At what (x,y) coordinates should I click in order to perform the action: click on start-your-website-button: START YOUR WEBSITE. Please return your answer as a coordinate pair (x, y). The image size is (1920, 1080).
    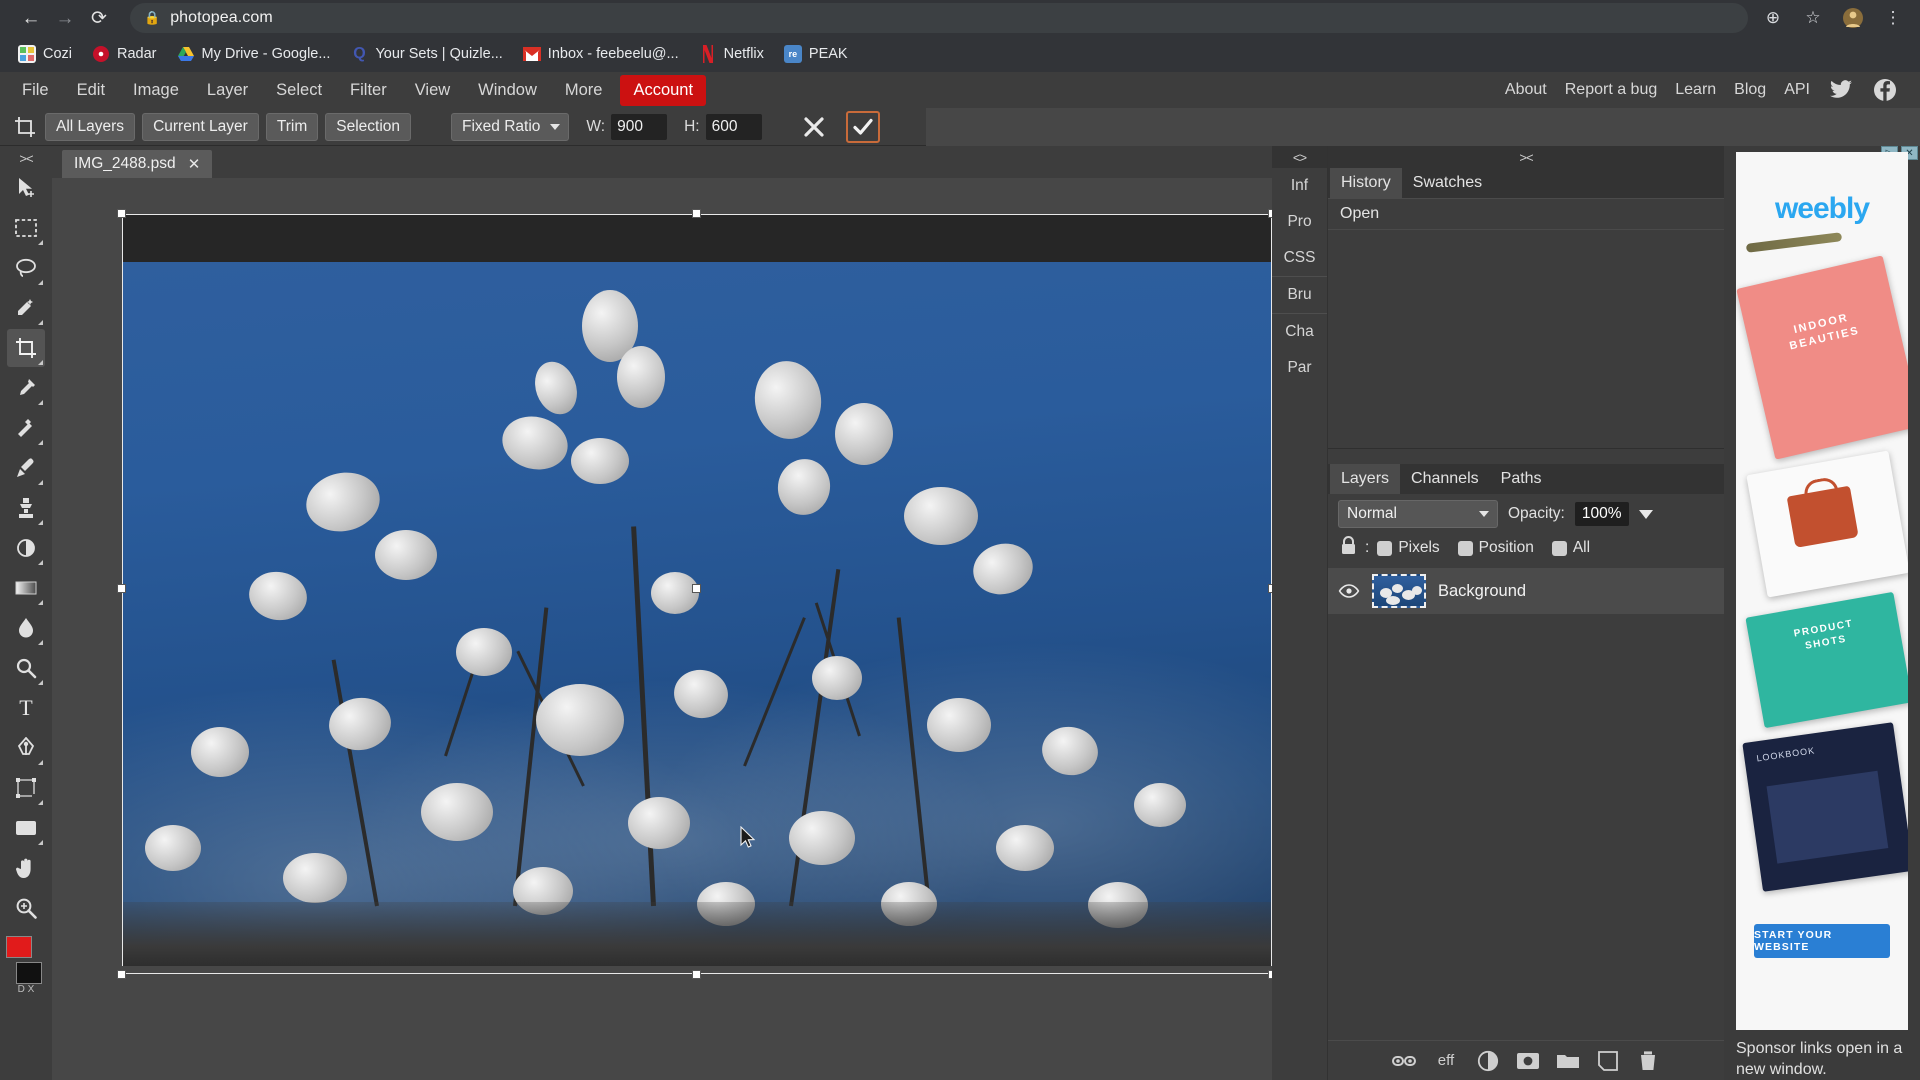
    Looking at the image, I should click on (1822, 941).